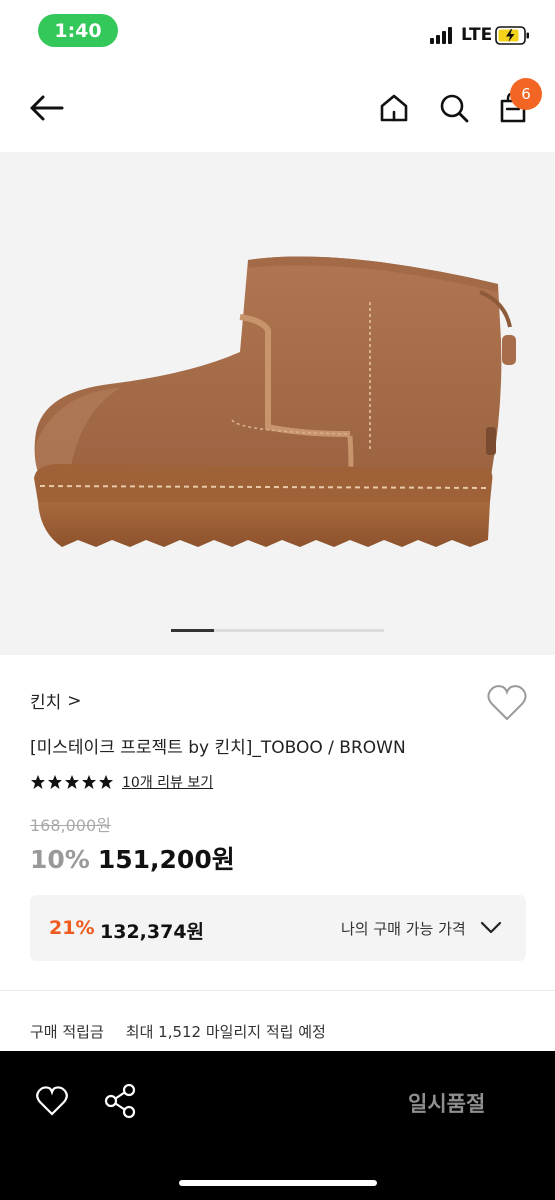 This screenshot has width=555, height=1200. What do you see at coordinates (277, 31) in the screenshot?
I see `status-bar: 1:40 LTE` at bounding box center [277, 31].